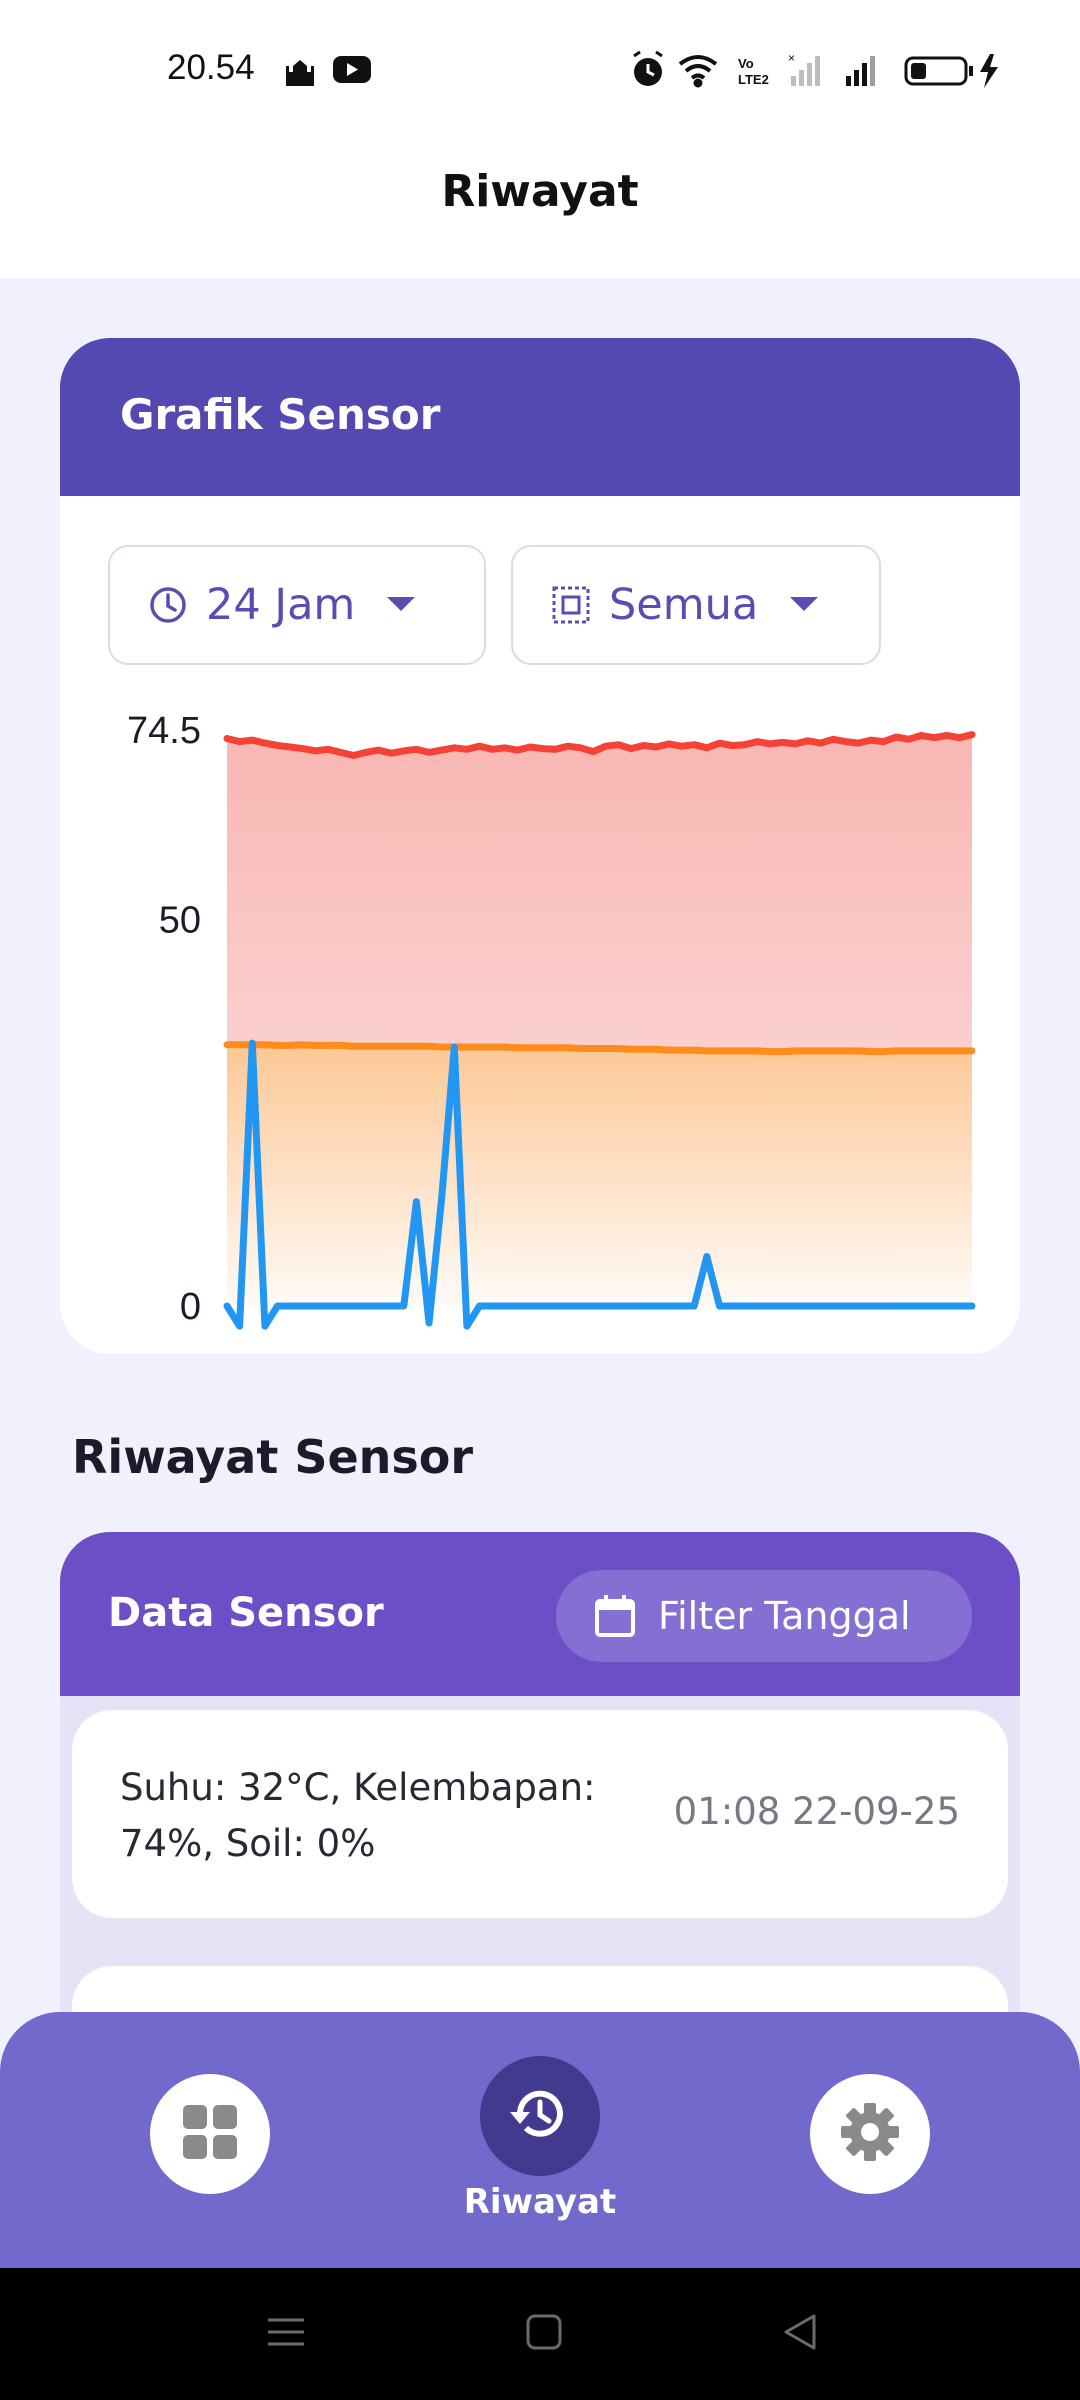 The image size is (1080, 2400). What do you see at coordinates (938, 71) in the screenshot?
I see `battery-icon` at bounding box center [938, 71].